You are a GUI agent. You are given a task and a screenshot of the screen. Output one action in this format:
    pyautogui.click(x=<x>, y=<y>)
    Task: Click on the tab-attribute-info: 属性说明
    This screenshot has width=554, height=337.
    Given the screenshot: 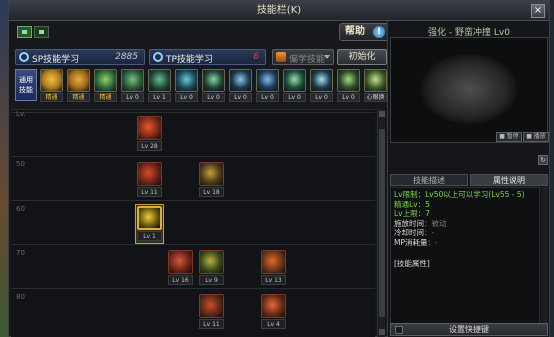 What is the action you would take?
    pyautogui.click(x=509, y=180)
    